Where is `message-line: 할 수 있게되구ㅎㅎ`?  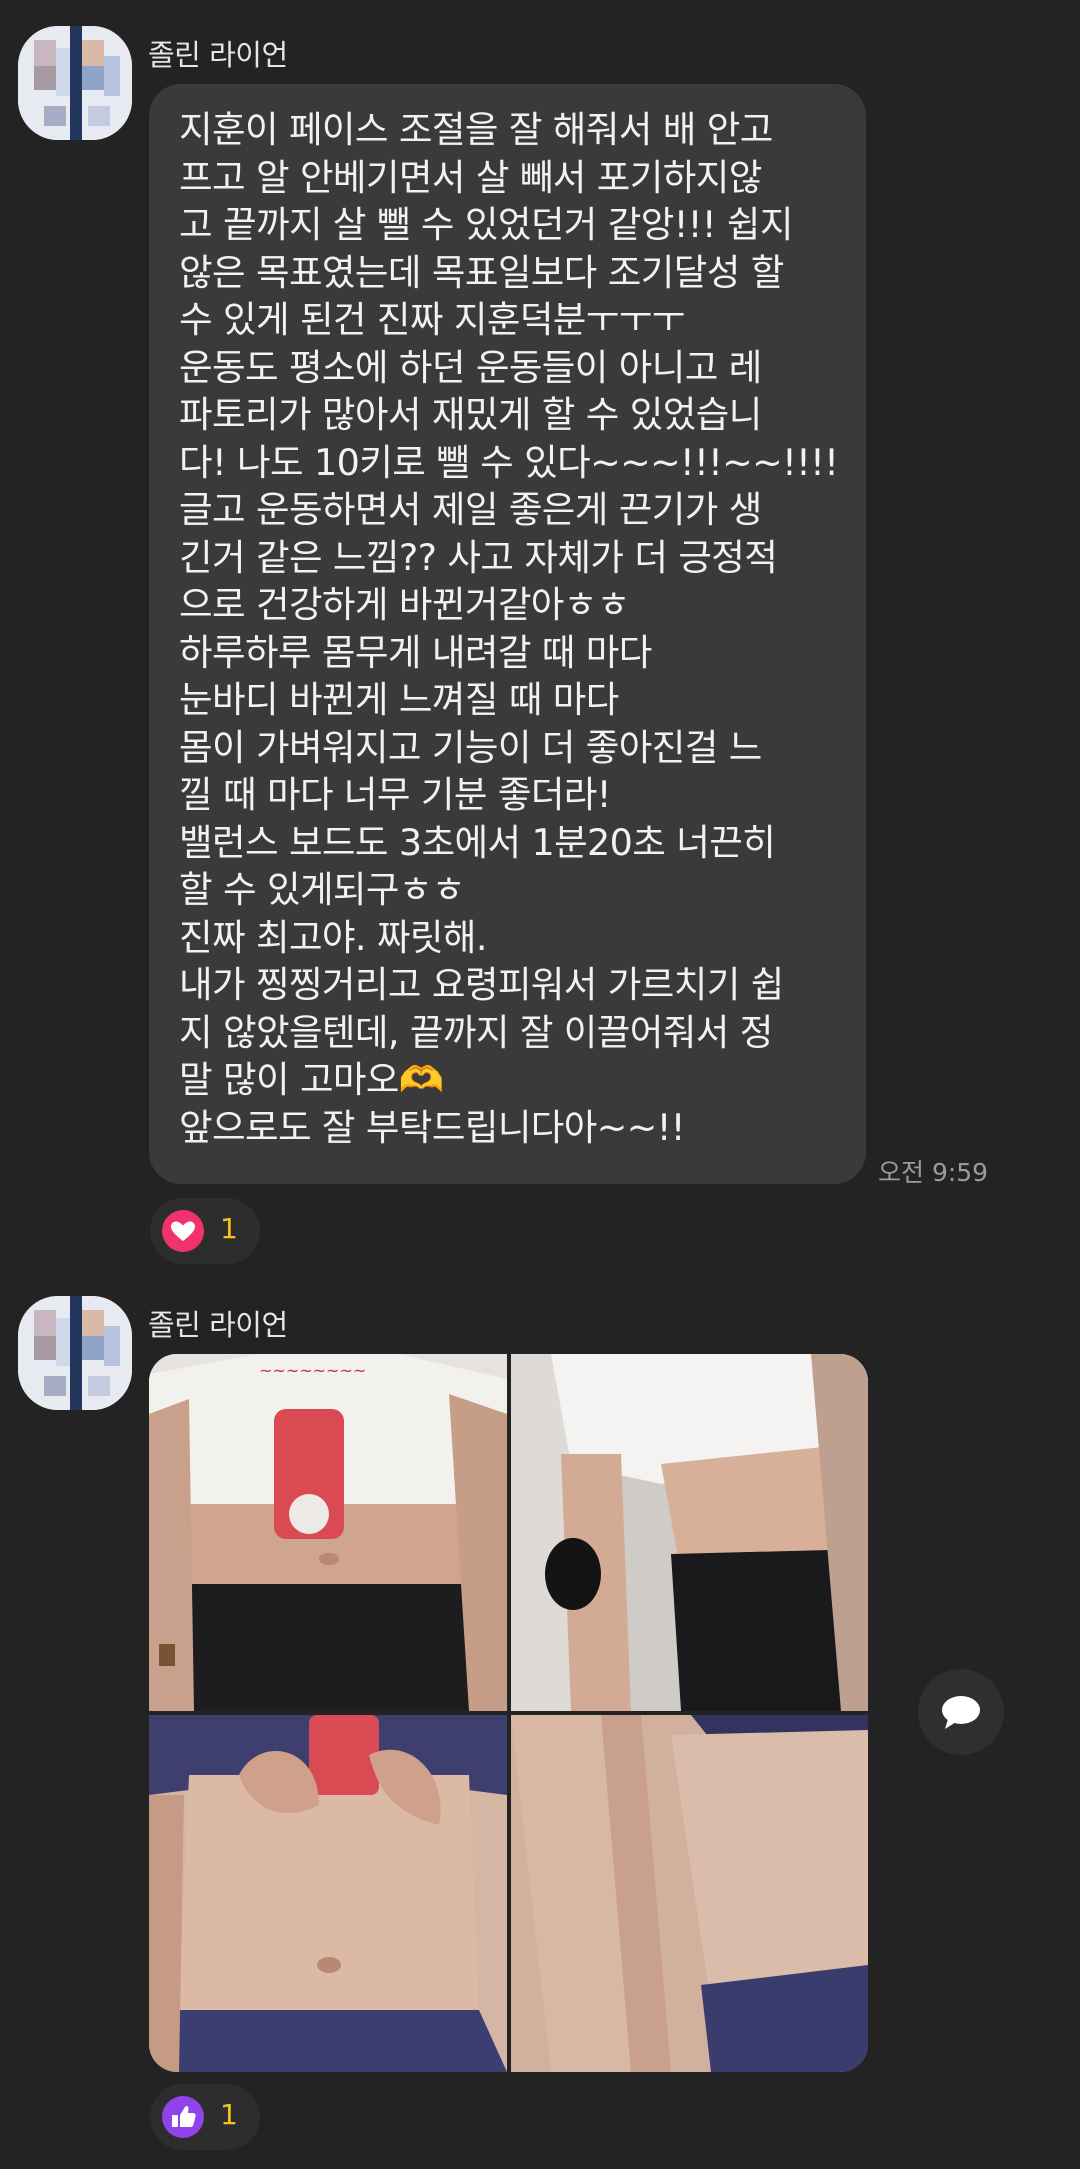 message-line: 할 수 있게되구ㅎㅎ is located at coordinates (322, 889).